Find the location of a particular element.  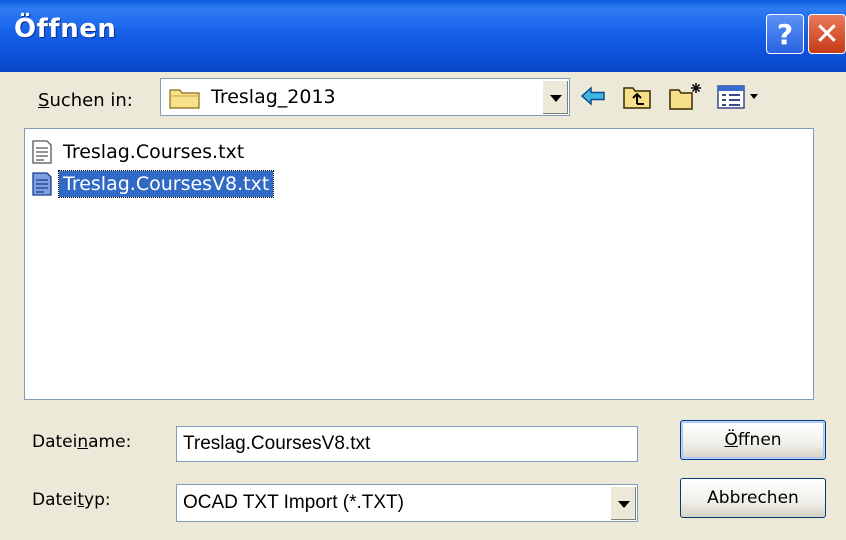

lookin-dropdown-button is located at coordinates (555, 97).